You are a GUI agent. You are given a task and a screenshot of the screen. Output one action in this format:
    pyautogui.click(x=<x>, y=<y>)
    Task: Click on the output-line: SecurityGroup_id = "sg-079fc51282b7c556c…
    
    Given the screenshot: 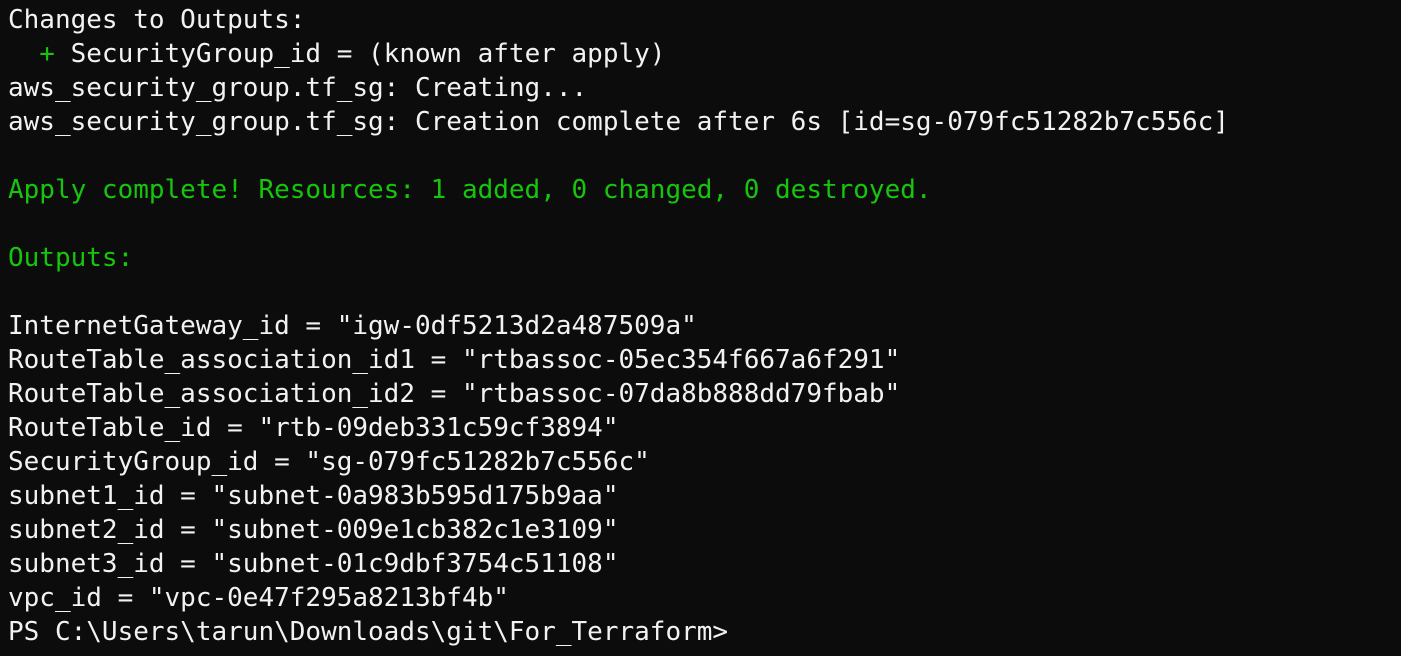 What is the action you would take?
    pyautogui.click(x=329, y=462)
    